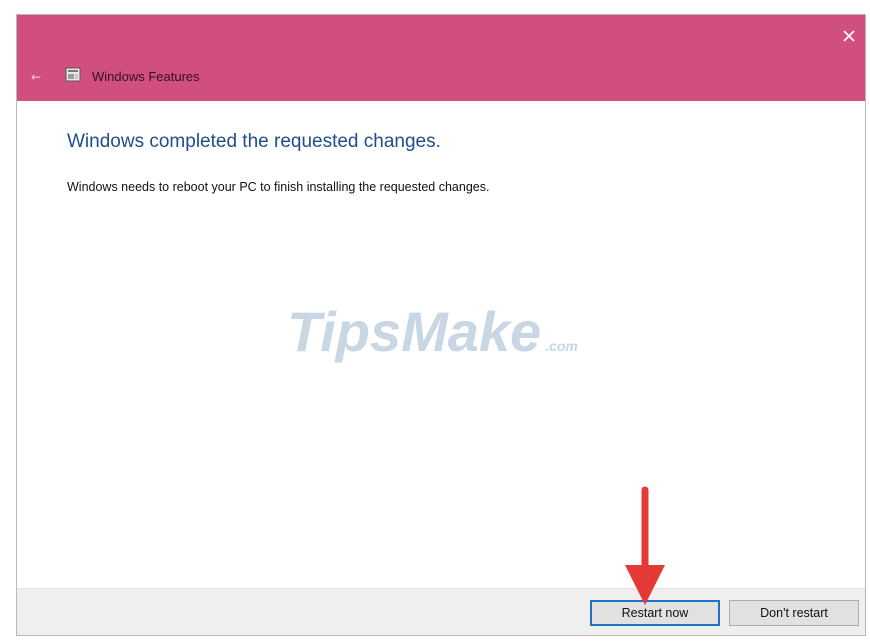 The image size is (870, 642). I want to click on watermark-suffix-text: .com, so click(561, 346).